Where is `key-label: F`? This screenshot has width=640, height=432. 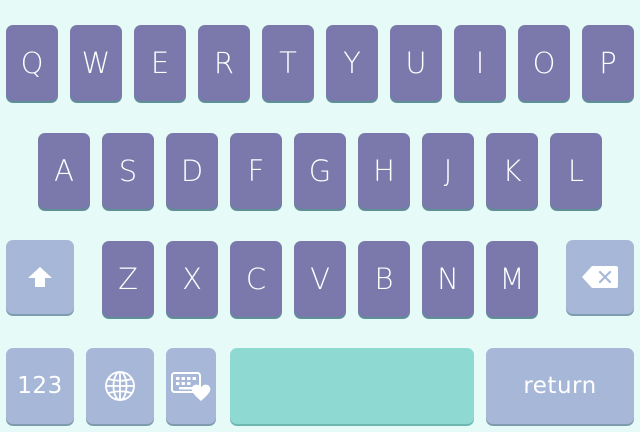 key-label: F is located at coordinates (256, 170).